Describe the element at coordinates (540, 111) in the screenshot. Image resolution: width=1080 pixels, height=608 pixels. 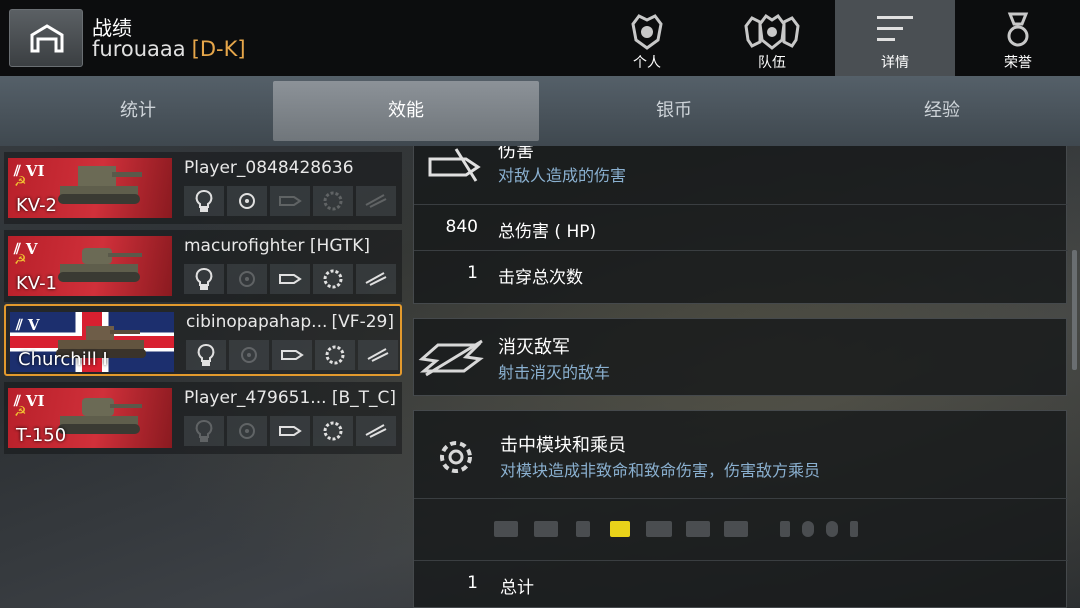
I see `sub-tabs: 统计 效能 银币 经验` at that location.